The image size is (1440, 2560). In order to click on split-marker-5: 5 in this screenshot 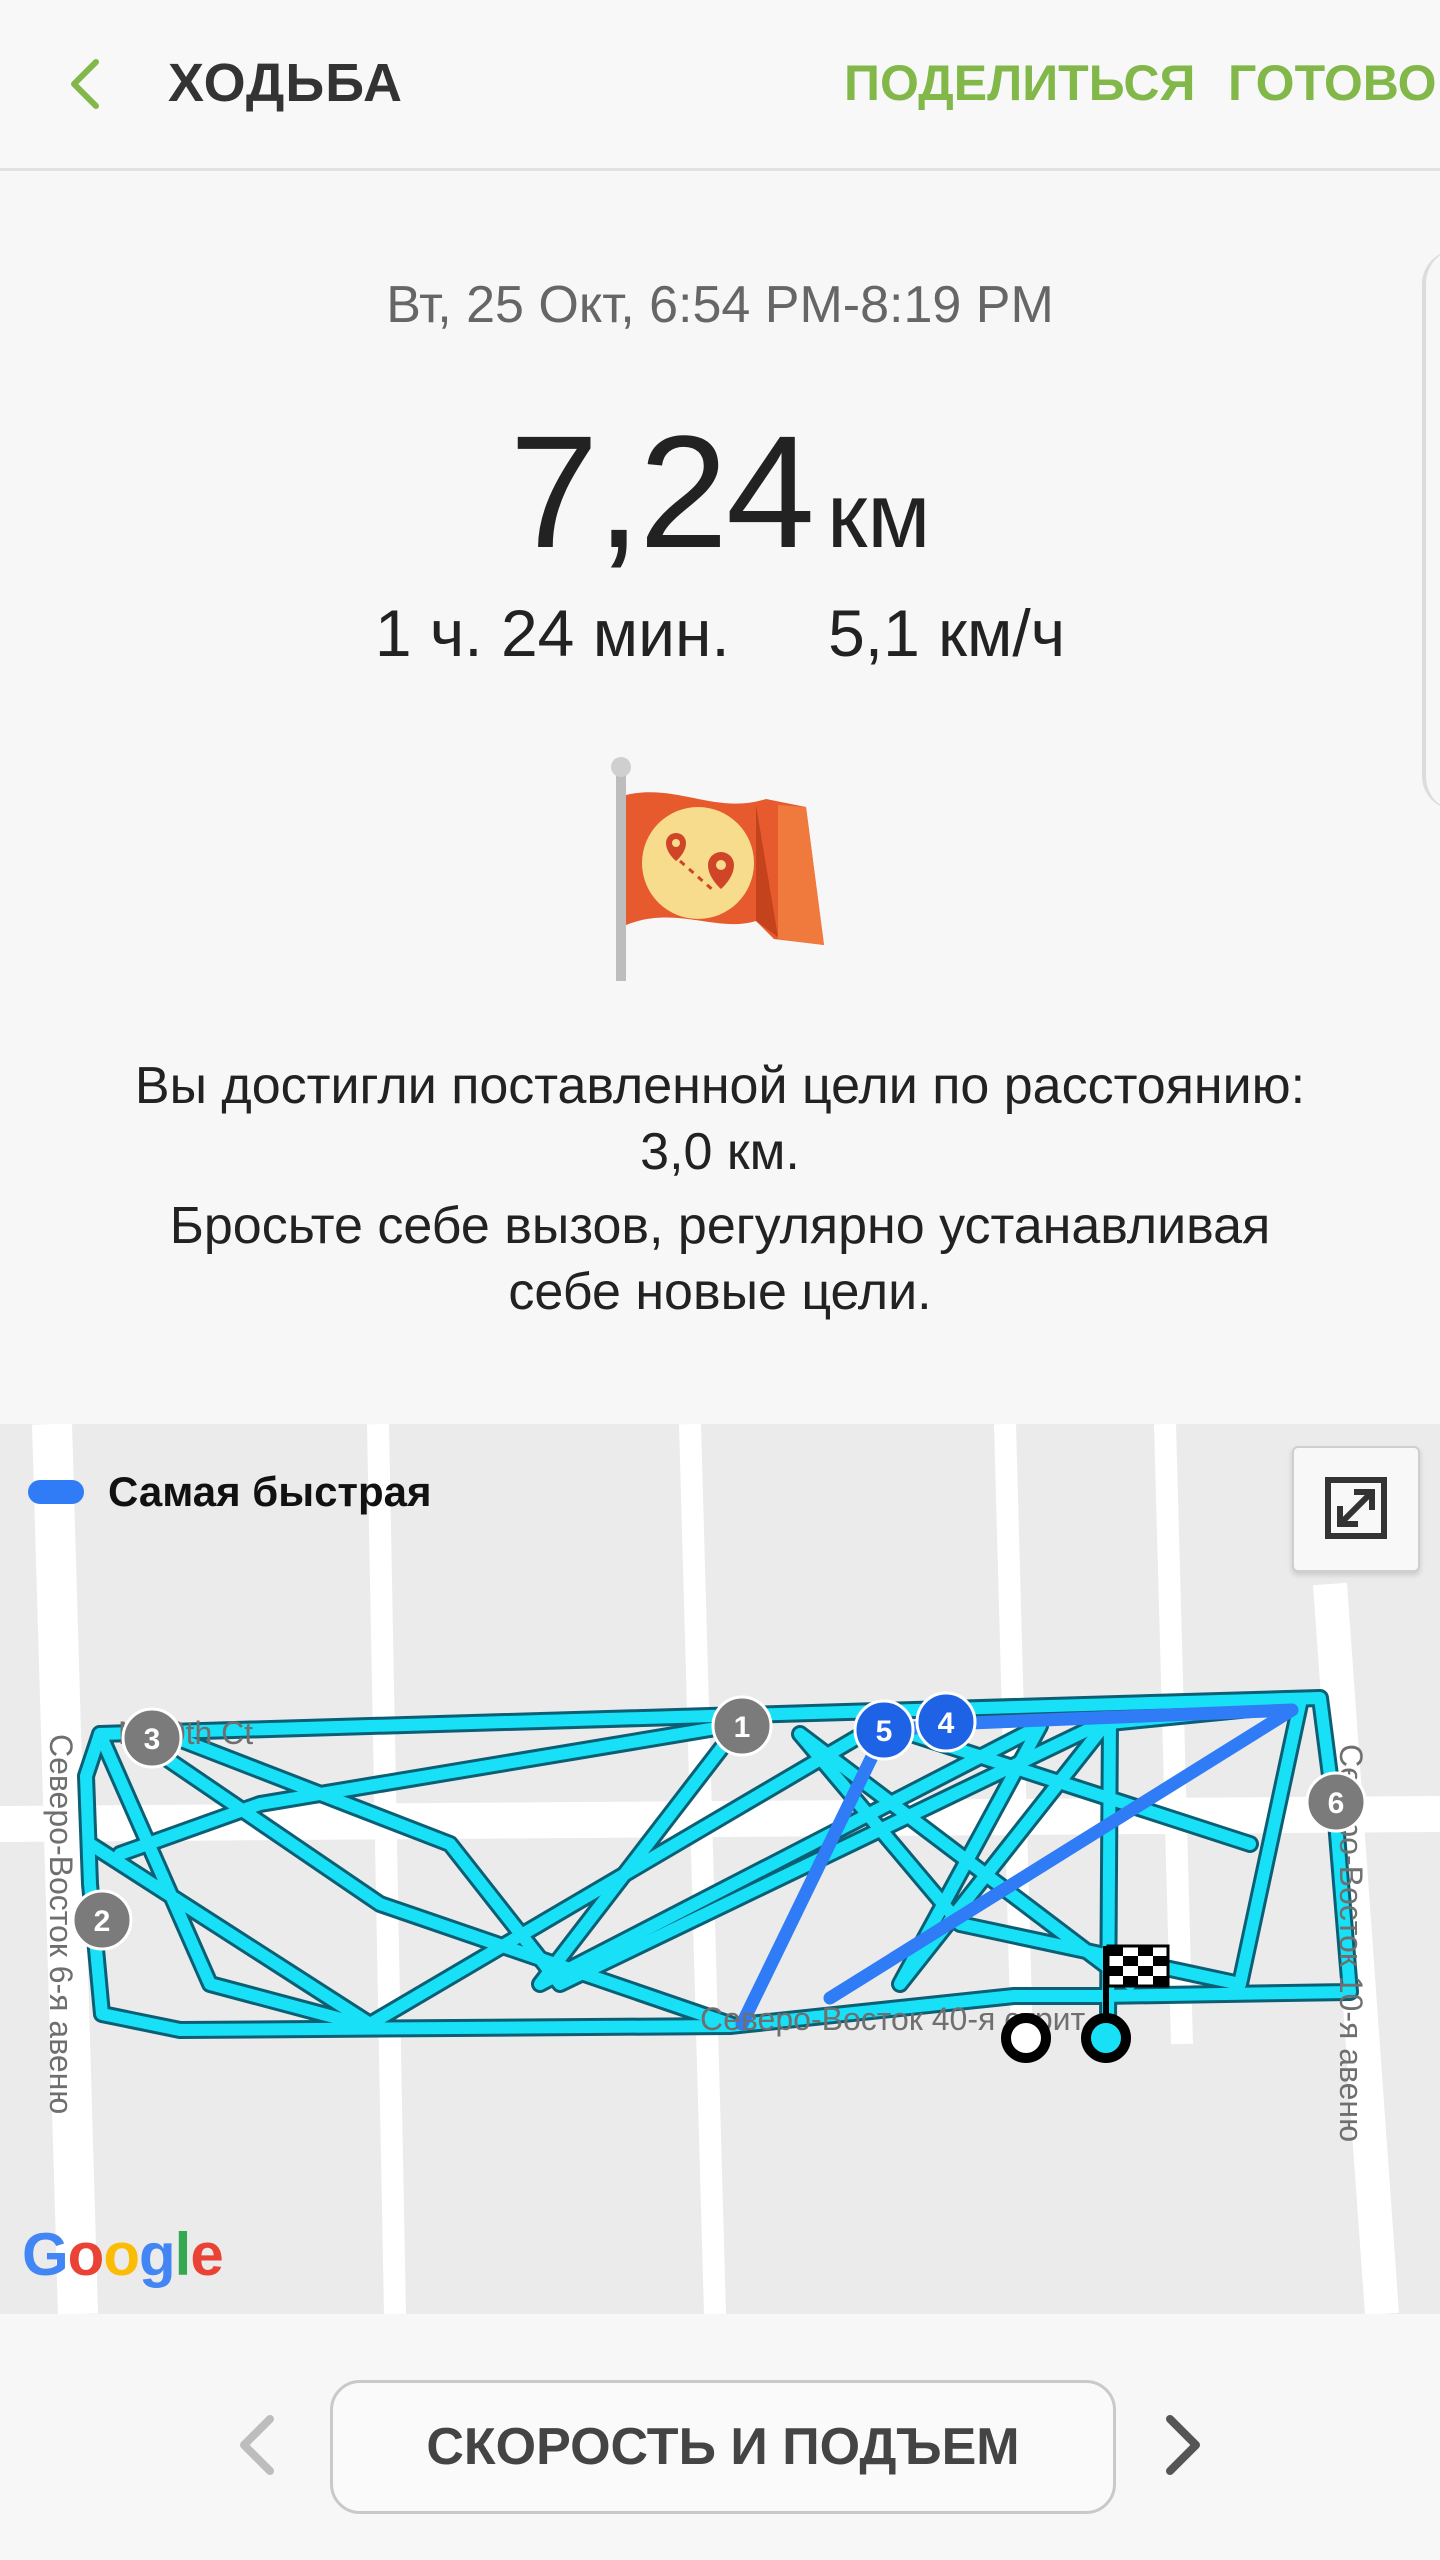, I will do `click(884, 1730)`.